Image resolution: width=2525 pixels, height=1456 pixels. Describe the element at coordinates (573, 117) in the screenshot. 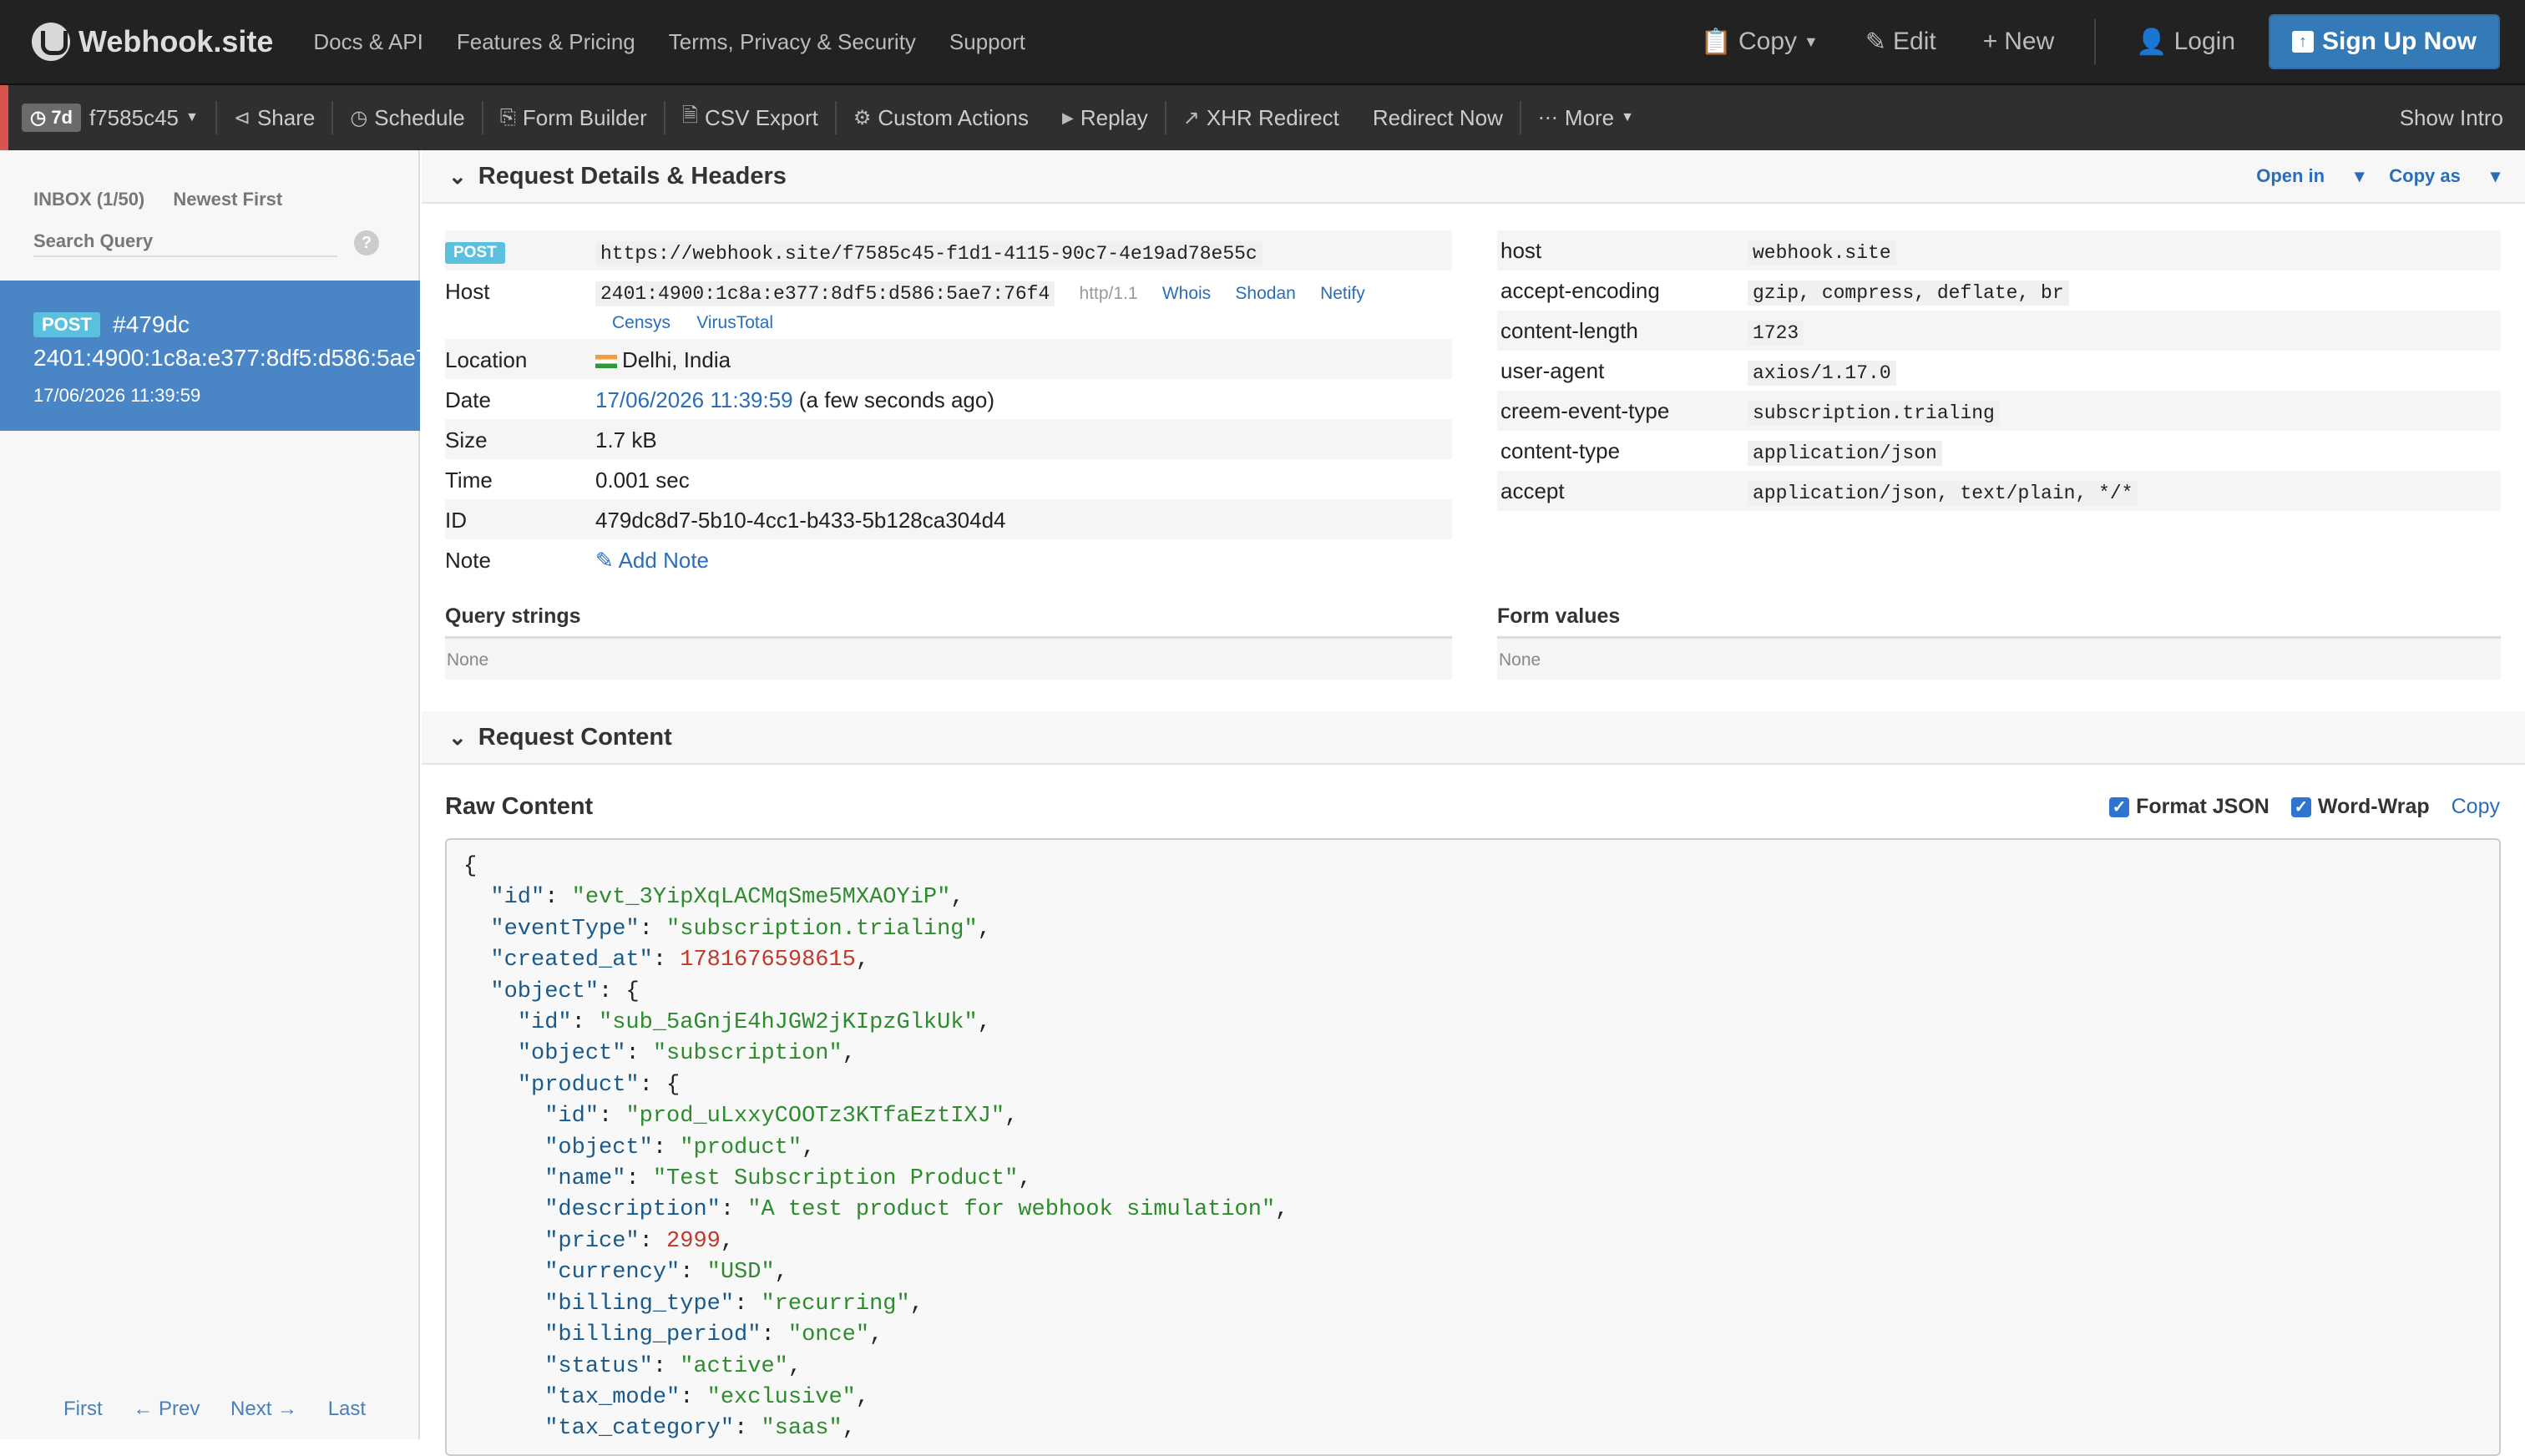

I see `form-builder-button: ⎘ Form Builder` at that location.